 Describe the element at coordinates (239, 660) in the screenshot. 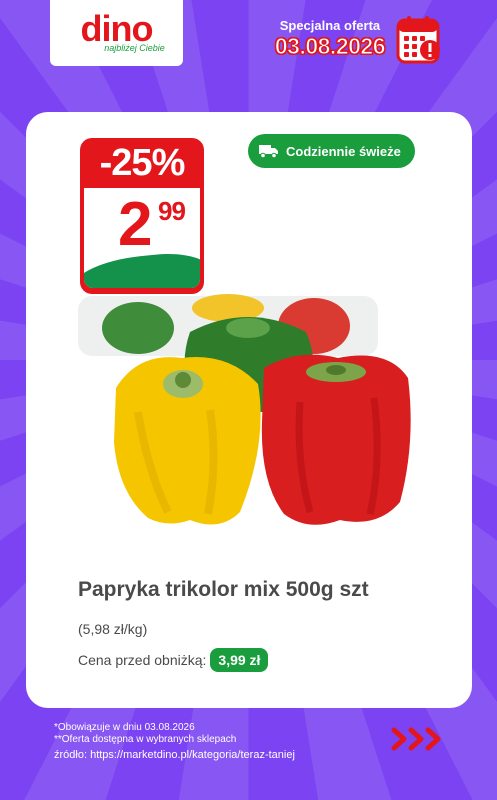

I see `previous-price-badge: 3,99 zł` at that location.